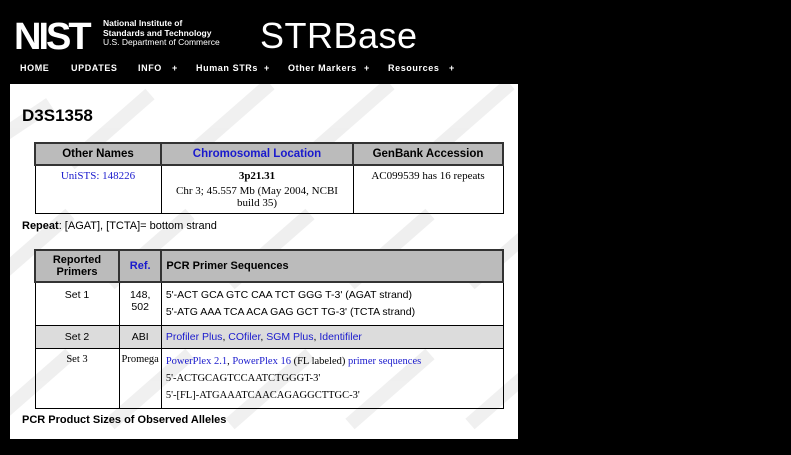 This screenshot has height=455, width=791. Describe the element at coordinates (52, 35) in the screenshot. I see `svg-text: NIST` at that location.